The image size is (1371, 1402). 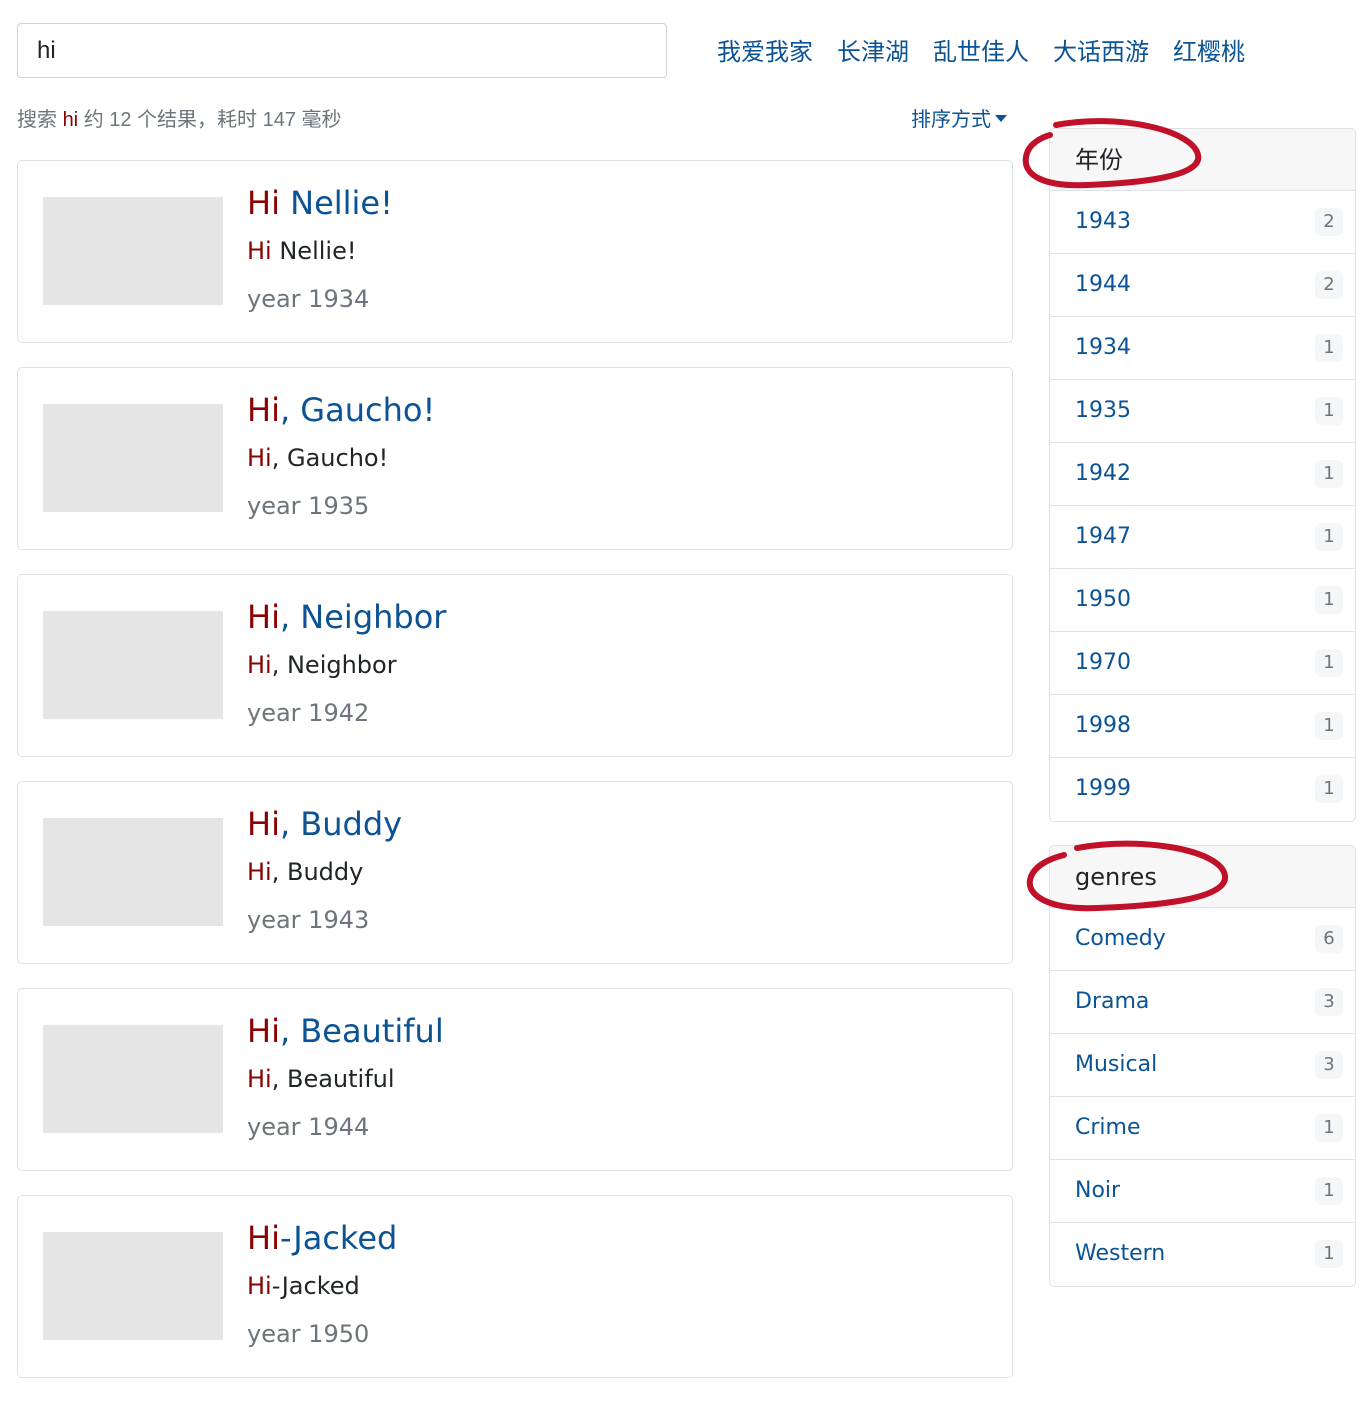 I want to click on result-title: Hi, Buddy, so click(x=324, y=824).